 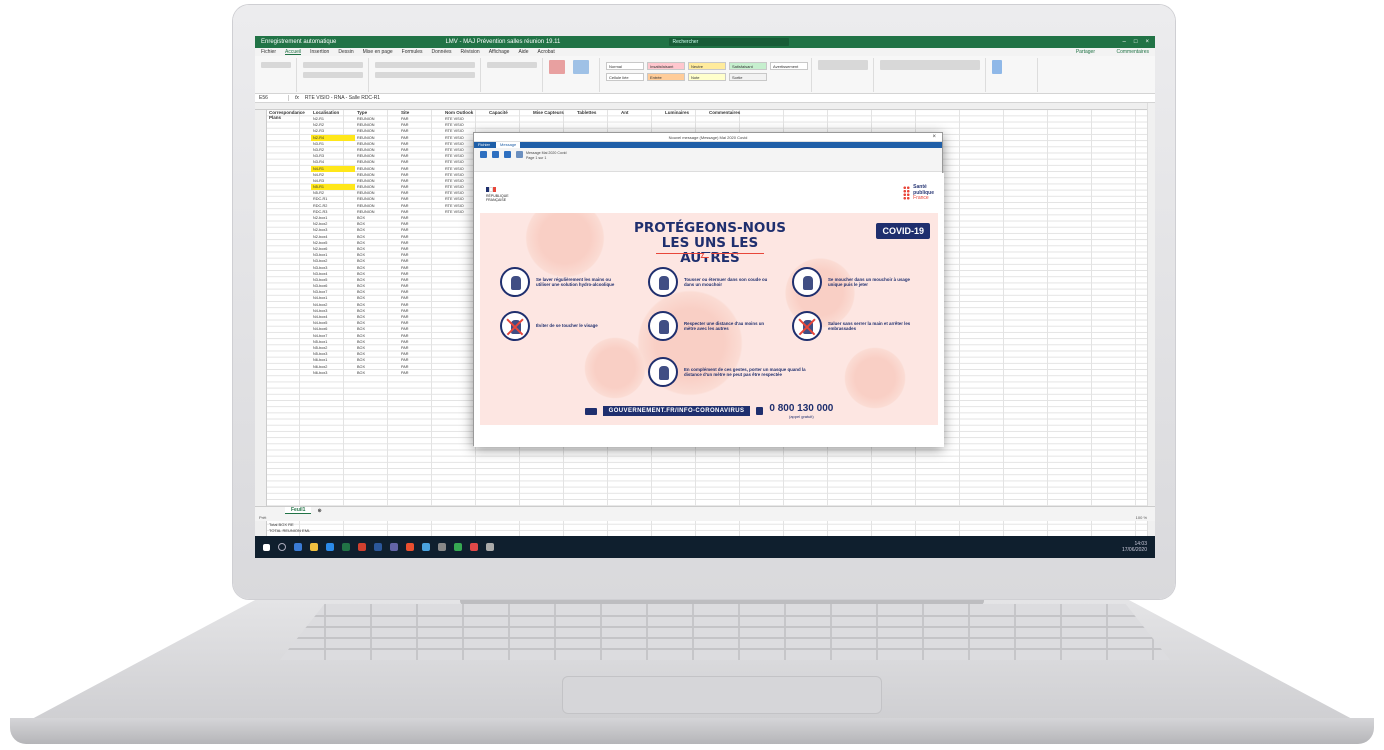 What do you see at coordinates (729, 42) in the screenshot?
I see `search-input: Rechercher` at bounding box center [729, 42].